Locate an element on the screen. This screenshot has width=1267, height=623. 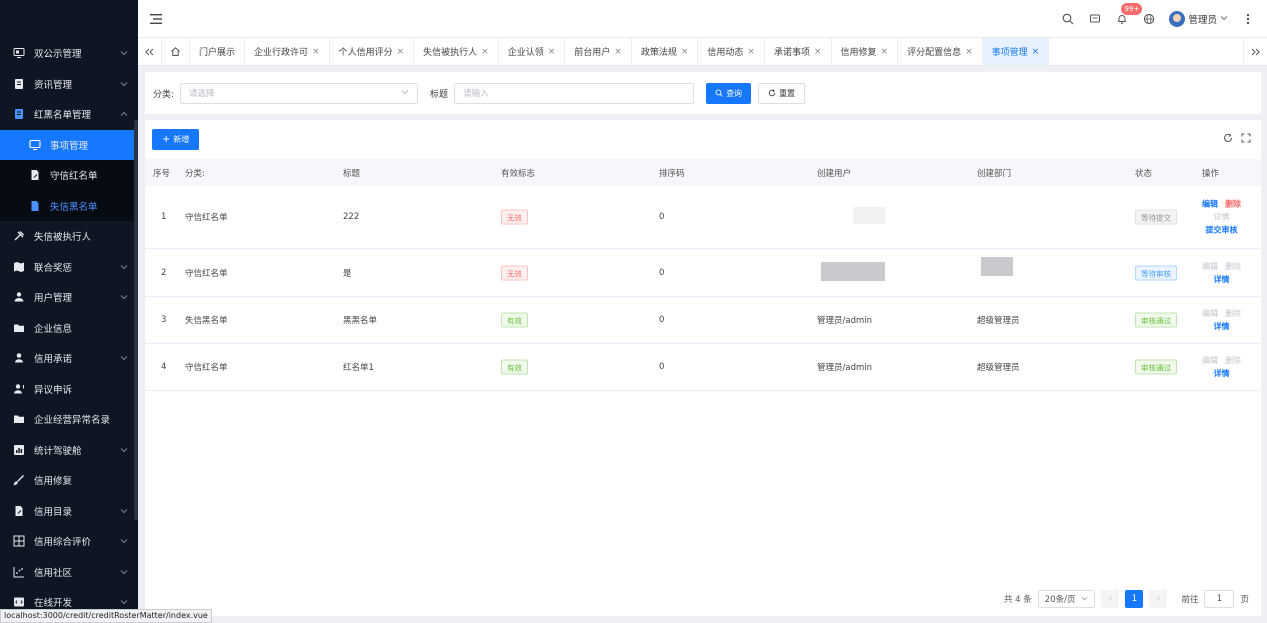
sidebar-item-14: 统计驾驶舱 is located at coordinates (69, 450).